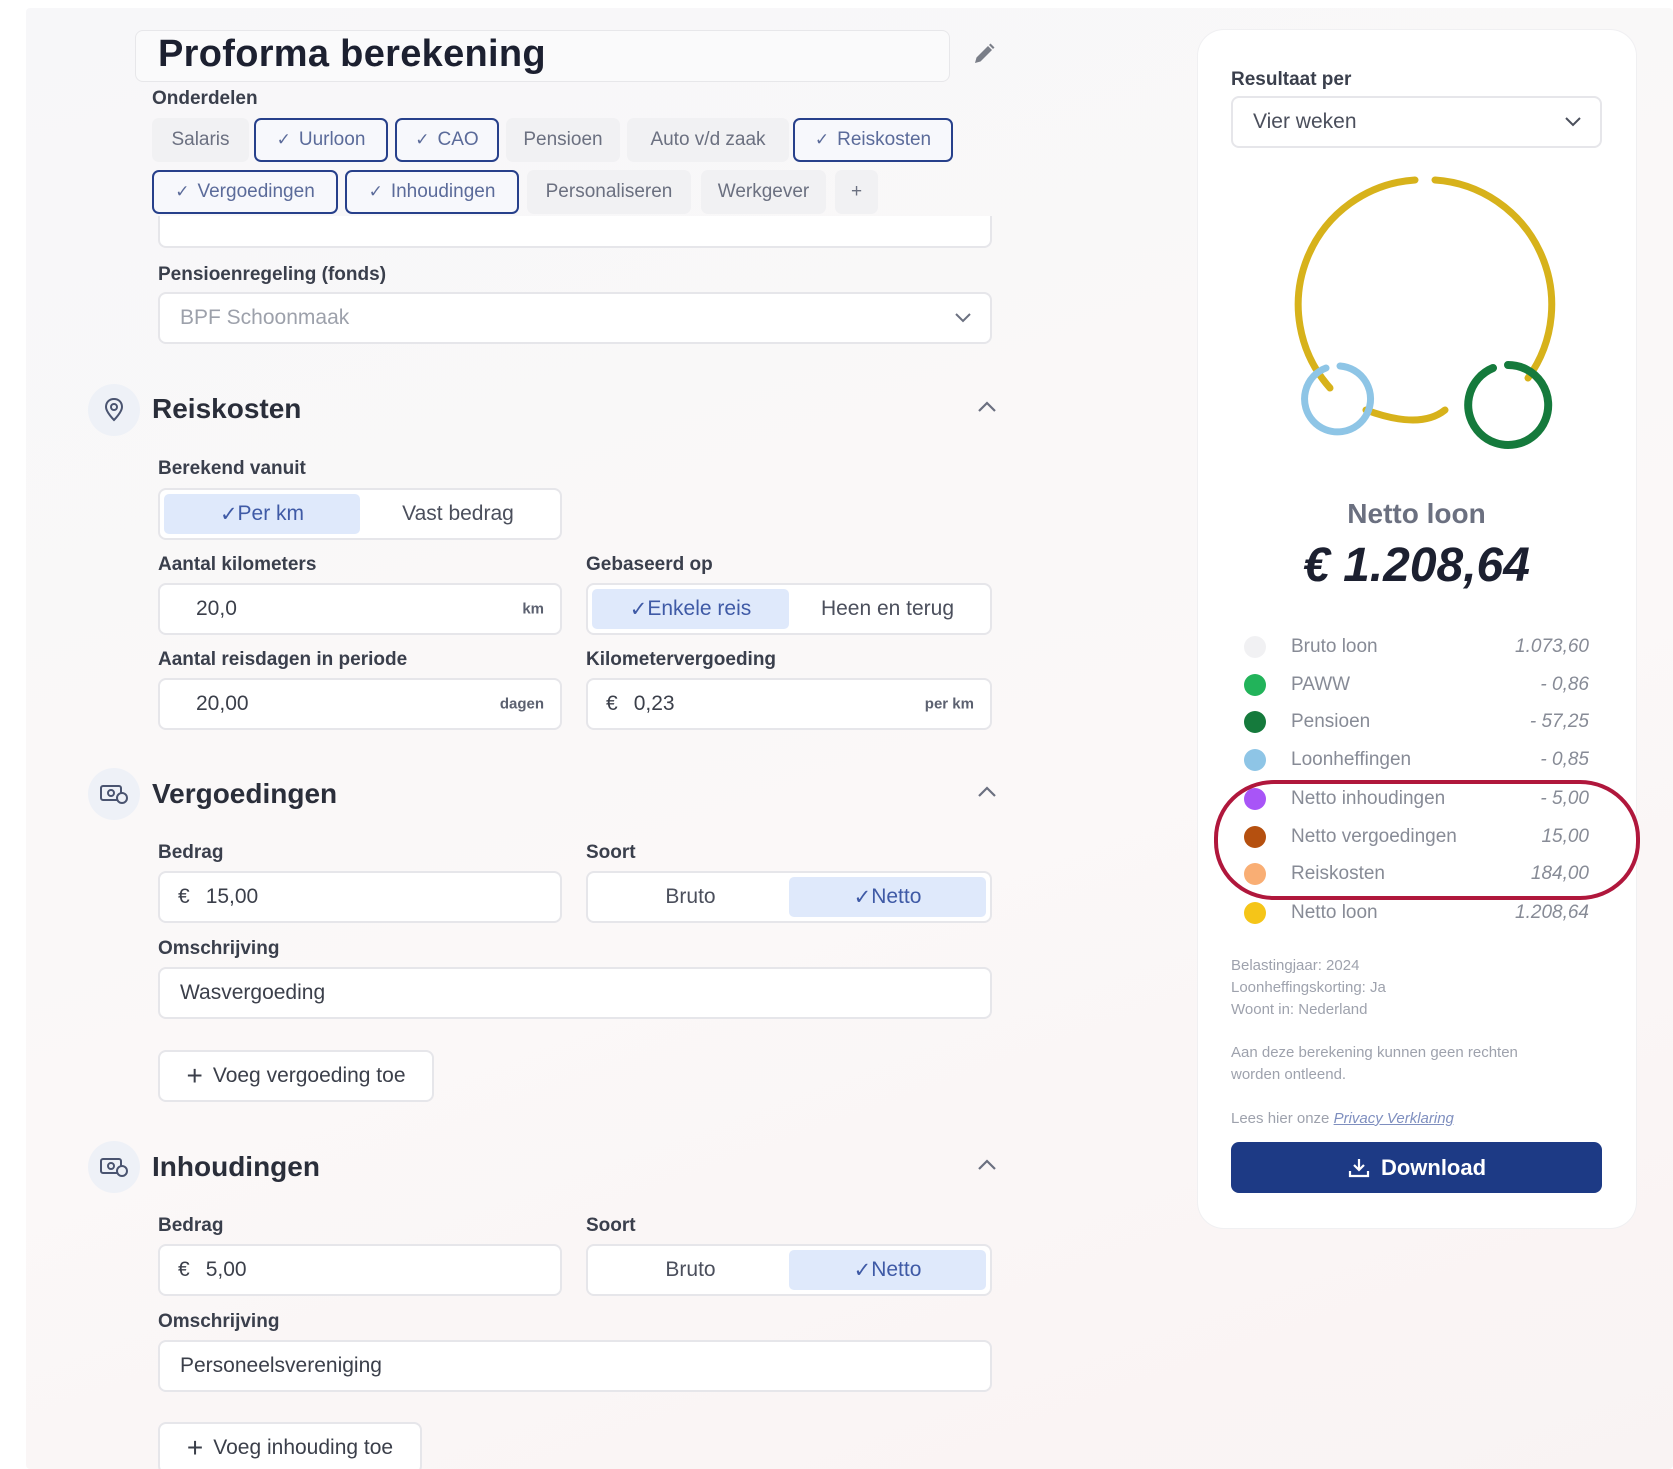 Image resolution: width=1673 pixels, height=1469 pixels. I want to click on option-enkele-reis: ✓ Enkele reis, so click(690, 609).